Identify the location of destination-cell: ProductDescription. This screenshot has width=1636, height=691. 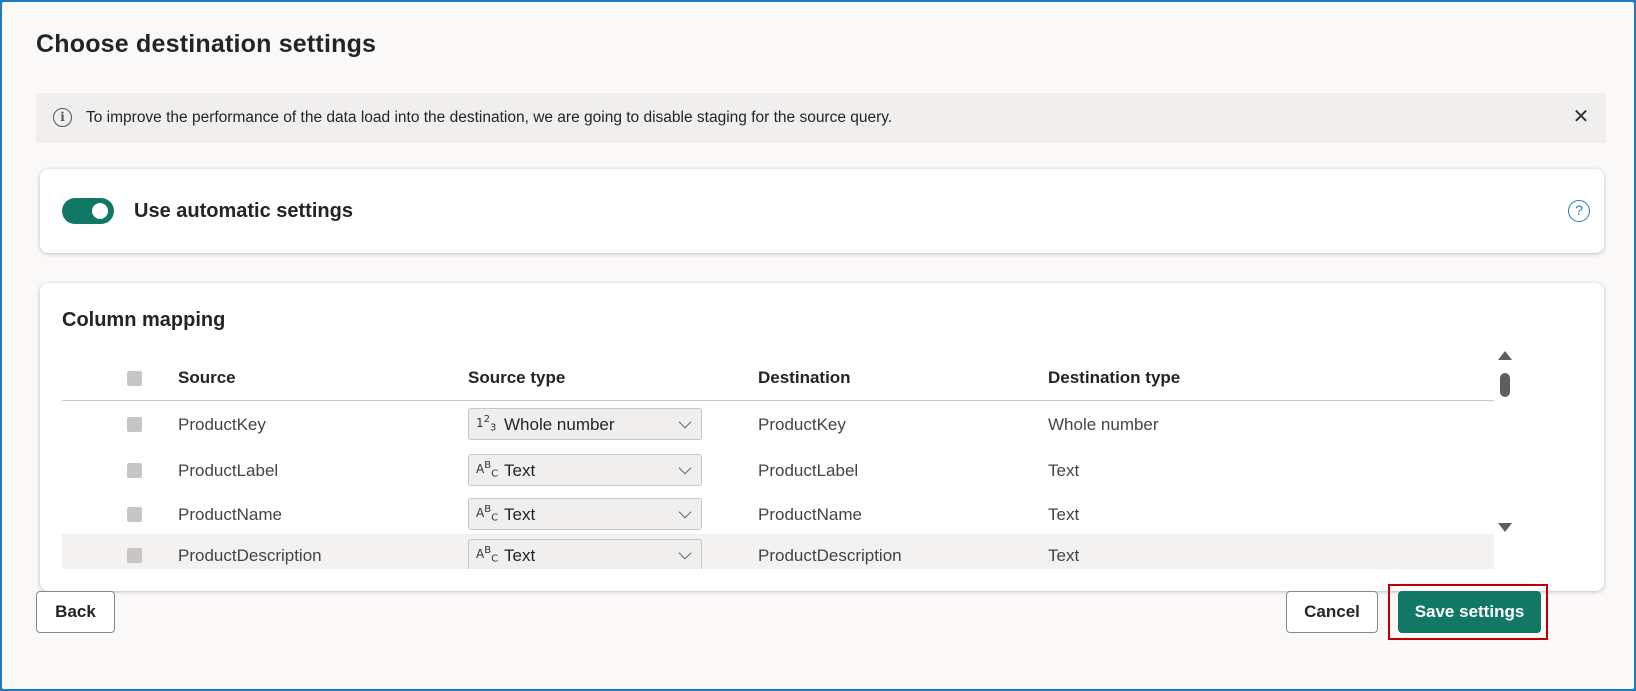
(830, 555).